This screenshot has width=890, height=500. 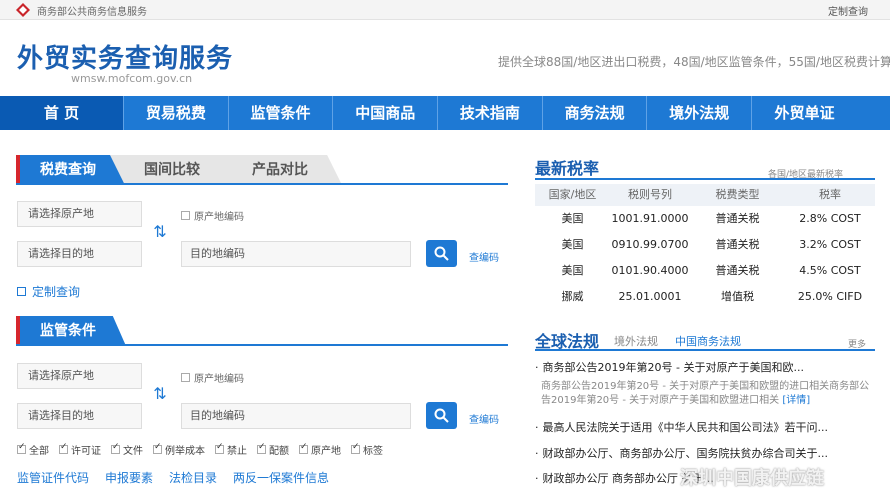 What do you see at coordinates (326, 451) in the screenshot?
I see `filter-label: 原产地` at bounding box center [326, 451].